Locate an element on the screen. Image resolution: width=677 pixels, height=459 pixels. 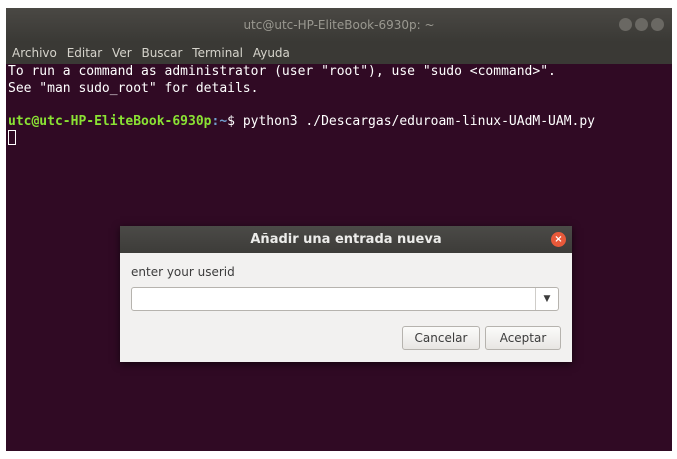
prompt-sign: $ is located at coordinates (235, 121).